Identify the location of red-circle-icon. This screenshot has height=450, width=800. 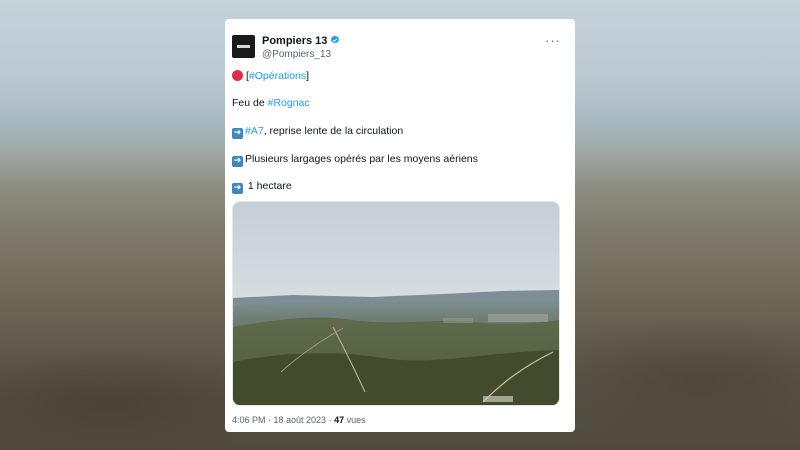
(237, 75).